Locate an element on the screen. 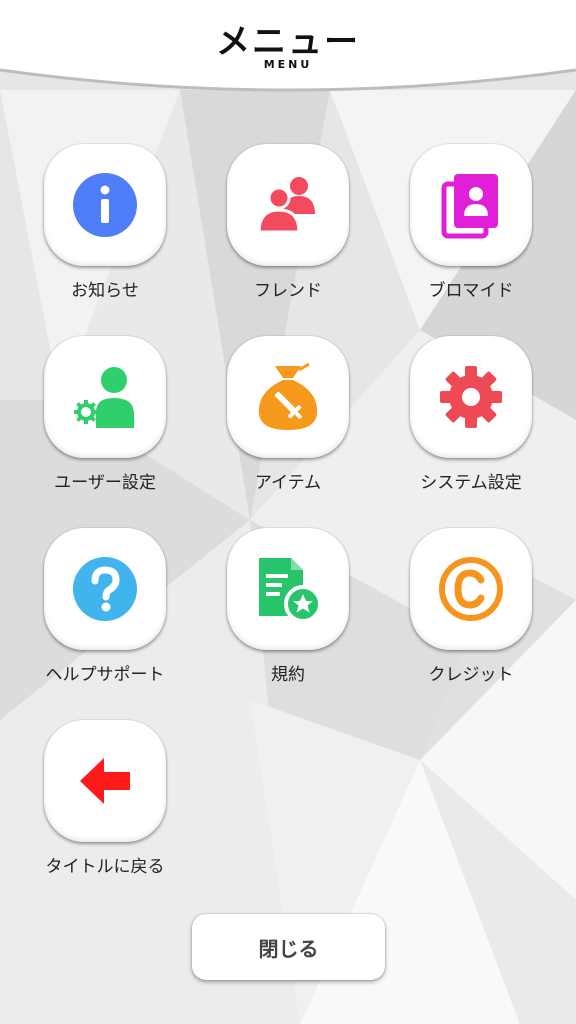  friends-icon is located at coordinates (286, 205).